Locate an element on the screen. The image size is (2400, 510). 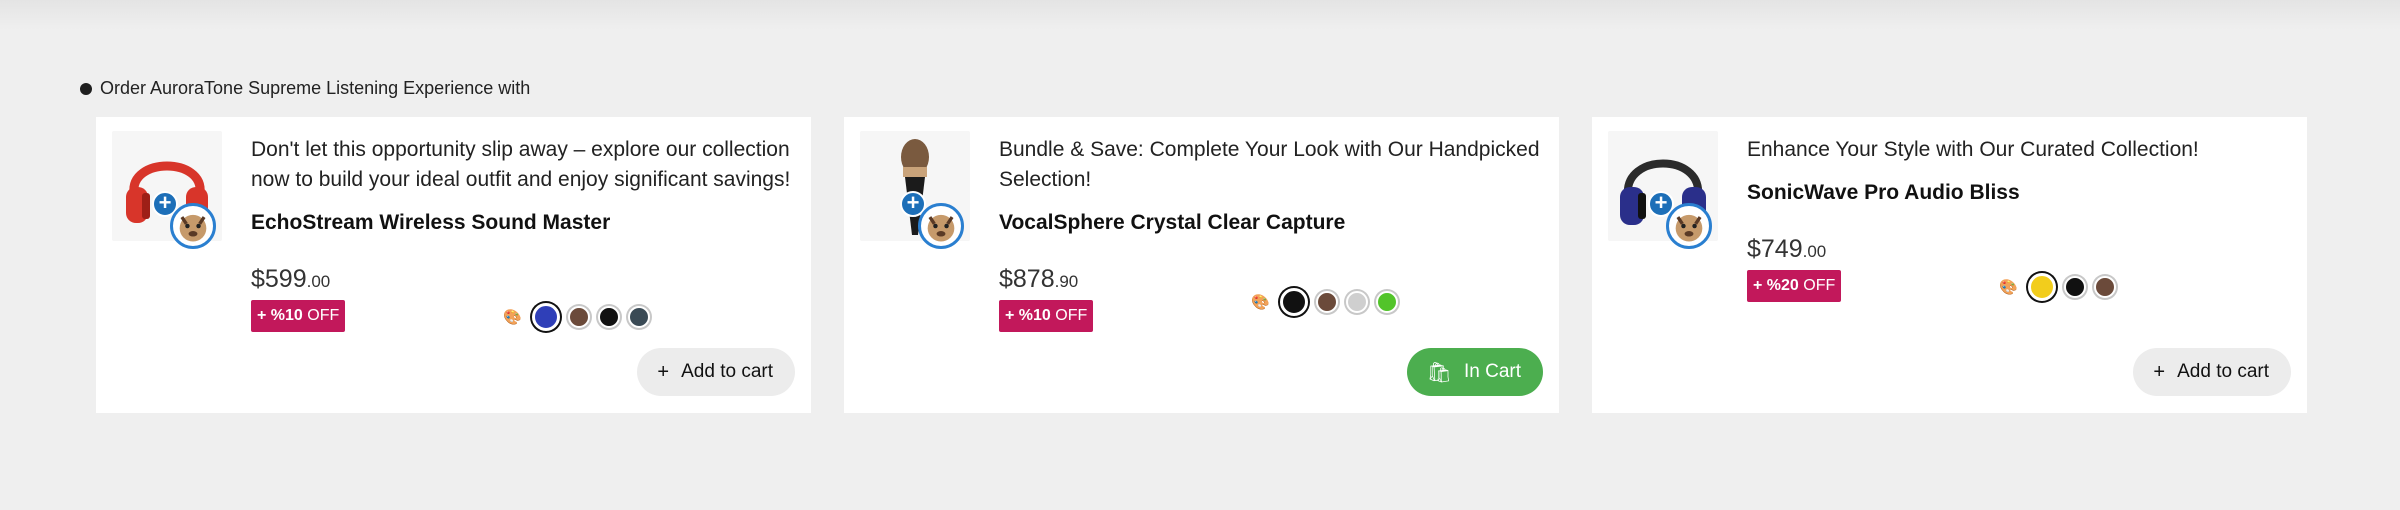
price-main: $599 is located at coordinates (279, 279).